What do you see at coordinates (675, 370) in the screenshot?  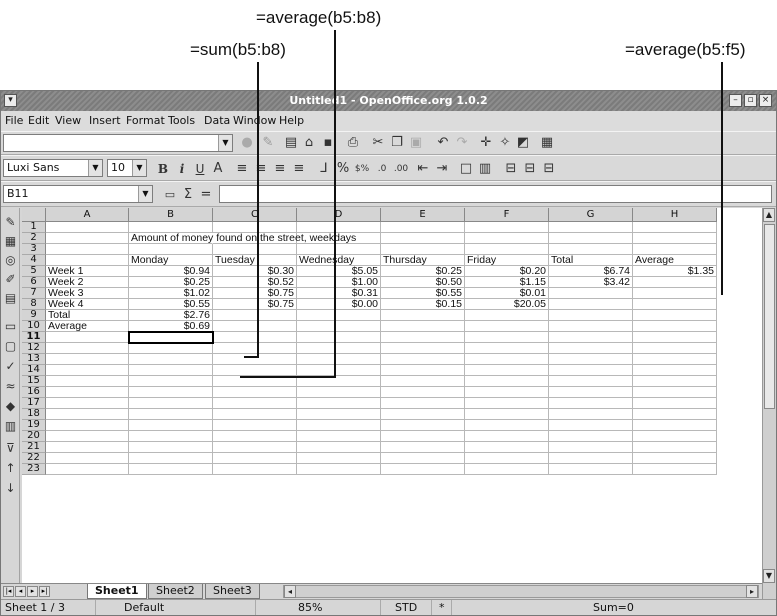 I see `cell-h14` at bounding box center [675, 370].